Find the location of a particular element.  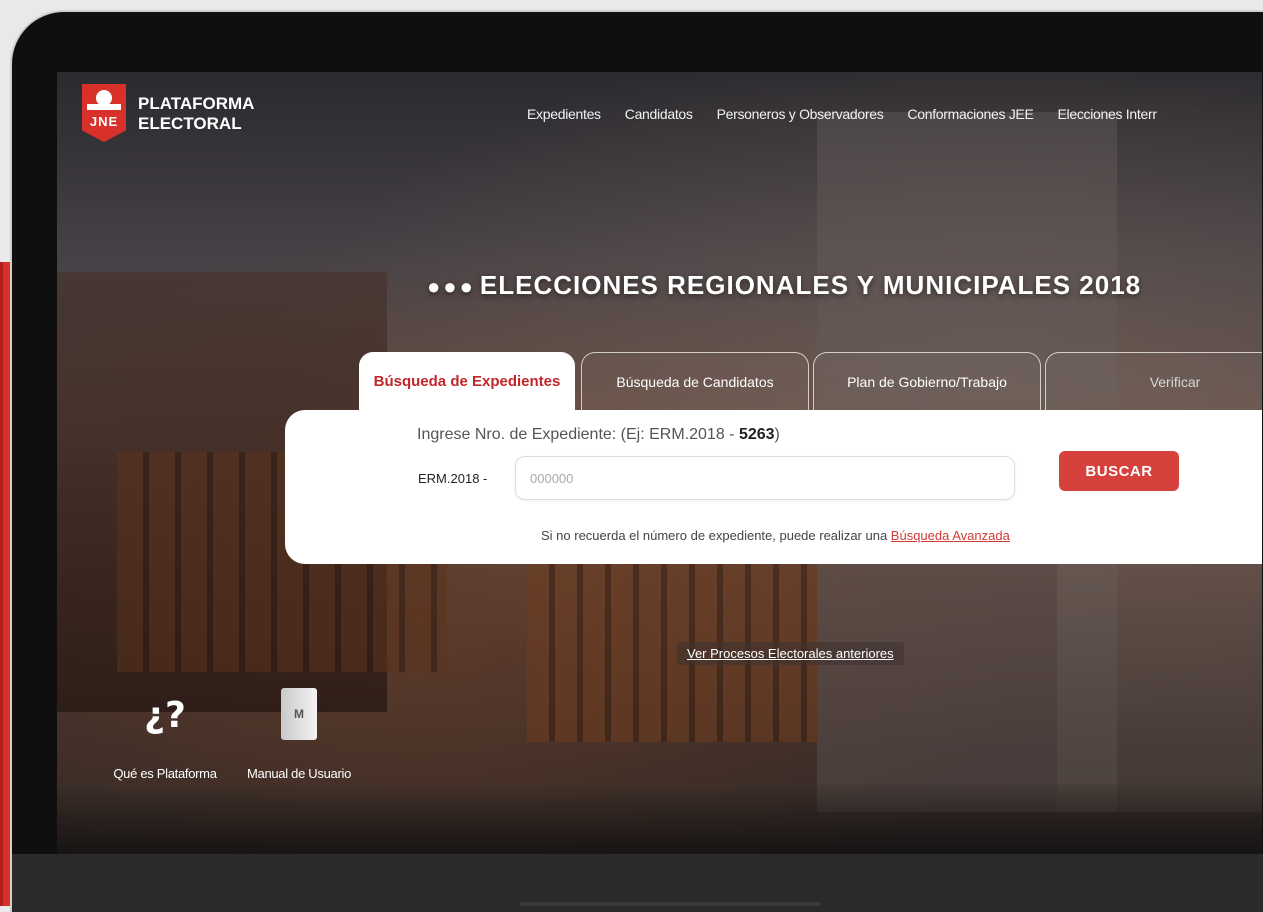

tab-busqueda-expedientes: Búsqueda de Expedientes is located at coordinates (467, 381).